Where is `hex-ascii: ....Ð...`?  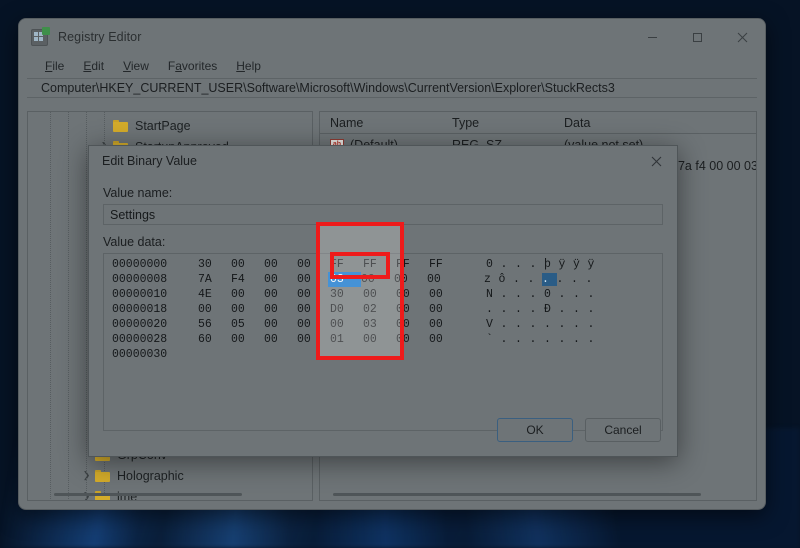
hex-ascii: ....Ð... is located at coordinates (544, 309).